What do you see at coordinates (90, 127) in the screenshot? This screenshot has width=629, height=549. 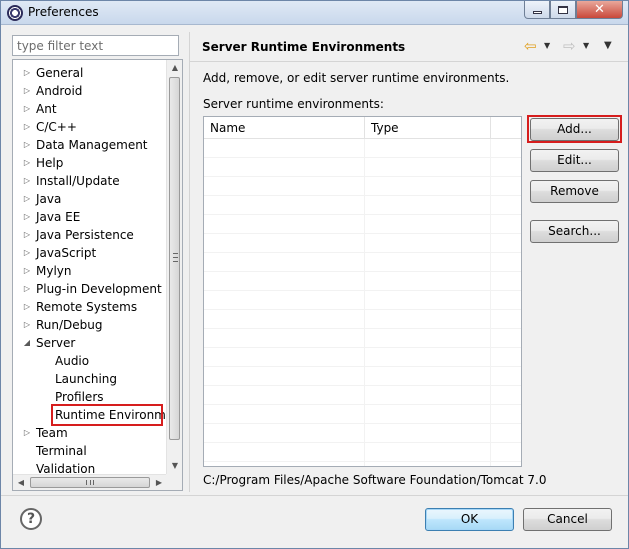 I see `tree-item: ▷ C/C++` at bounding box center [90, 127].